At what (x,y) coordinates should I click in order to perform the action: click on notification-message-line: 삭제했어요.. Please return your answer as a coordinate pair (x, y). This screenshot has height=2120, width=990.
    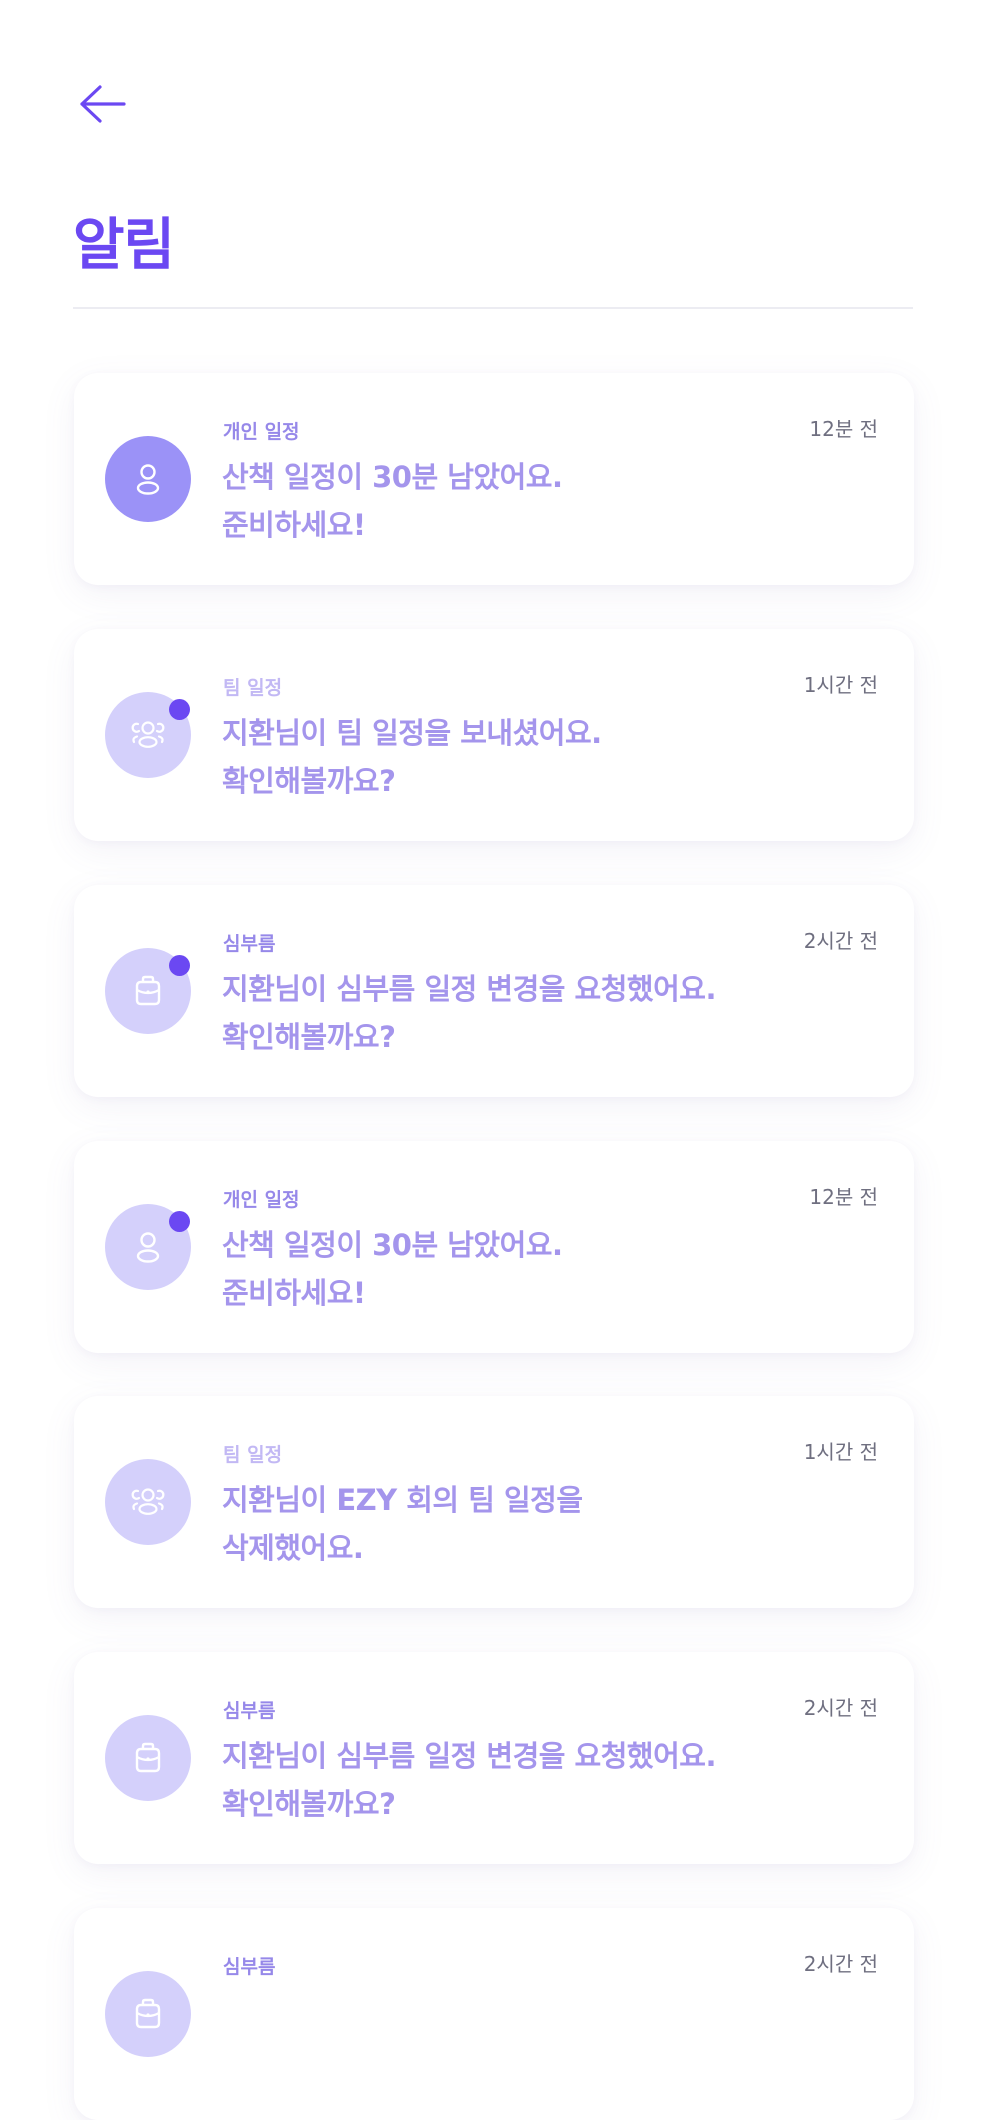
    Looking at the image, I should click on (293, 1548).